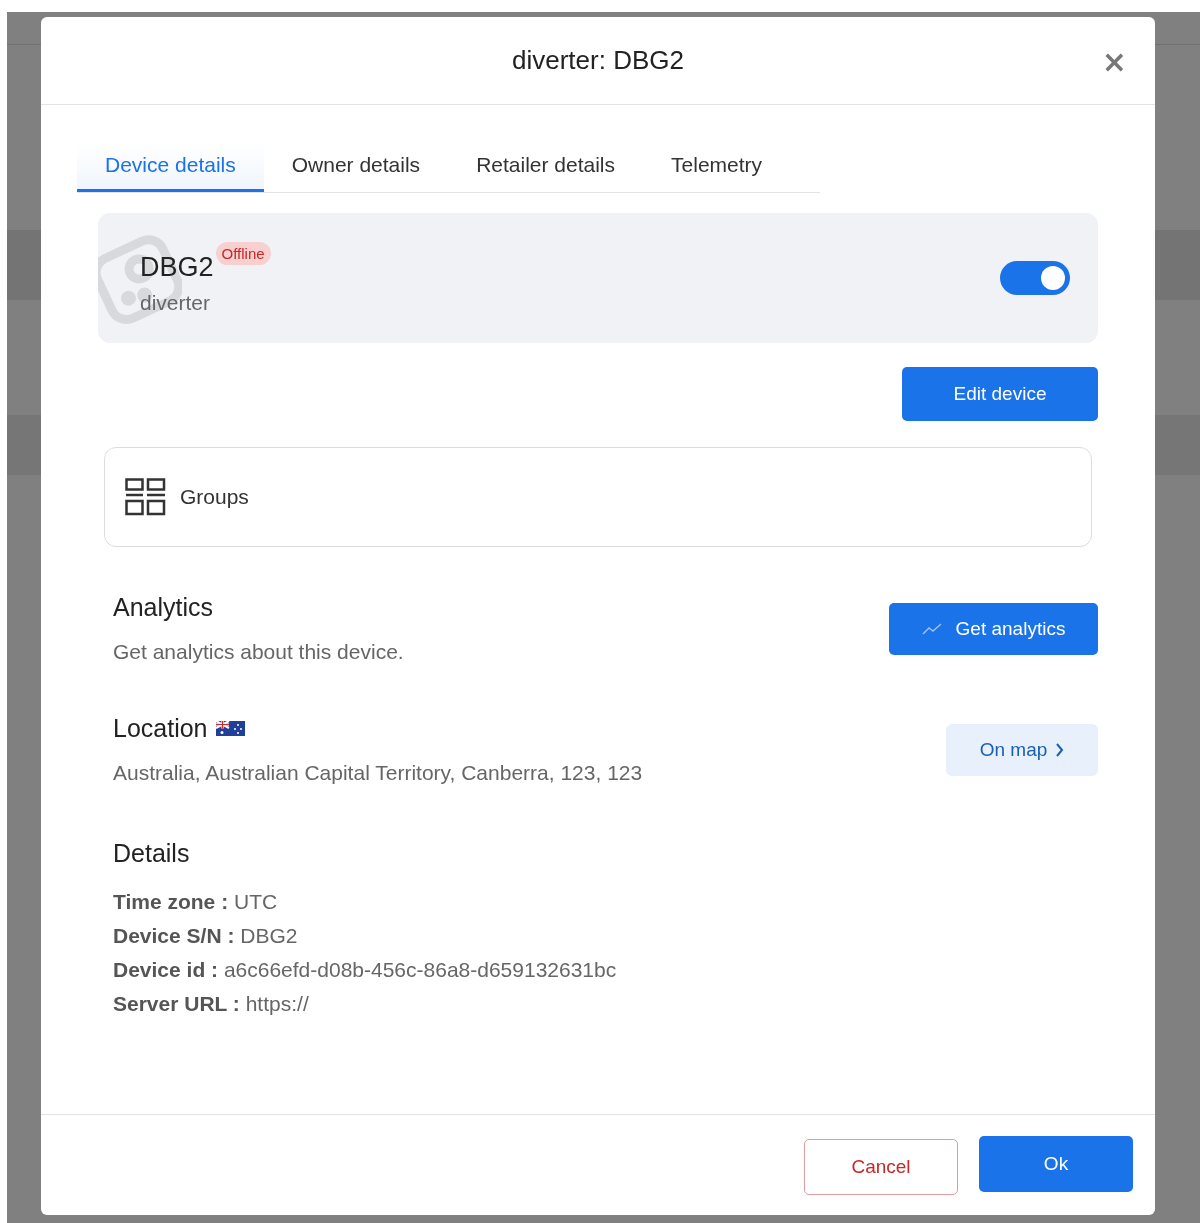  Describe the element at coordinates (145, 497) in the screenshot. I see `grid-icon` at that location.